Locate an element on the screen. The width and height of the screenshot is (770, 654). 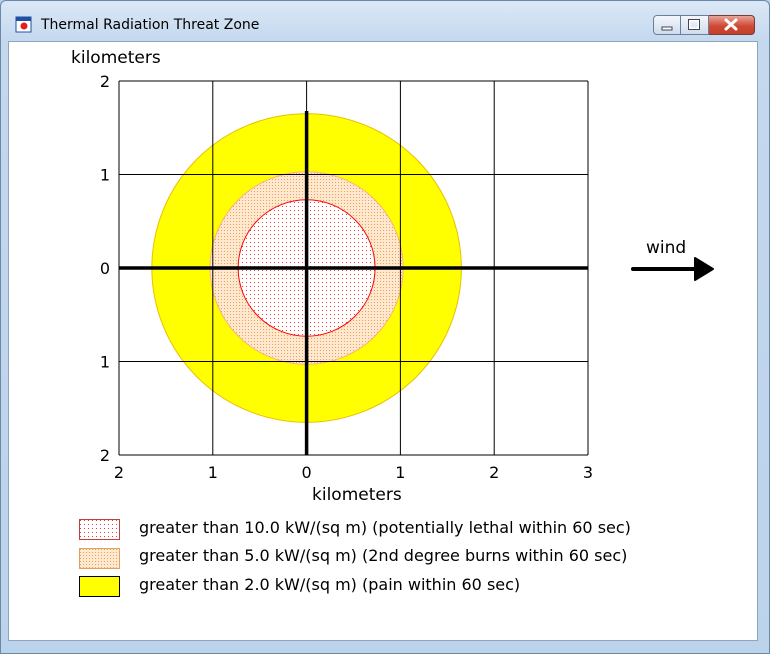
wind-label: wind is located at coordinates (666, 248).